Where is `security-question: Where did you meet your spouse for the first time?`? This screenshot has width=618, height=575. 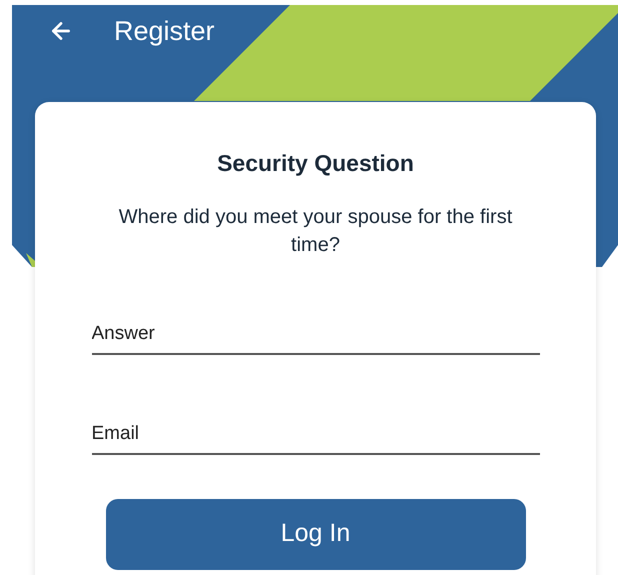
security-question: Where did you meet your spouse for the first time? is located at coordinates (316, 231).